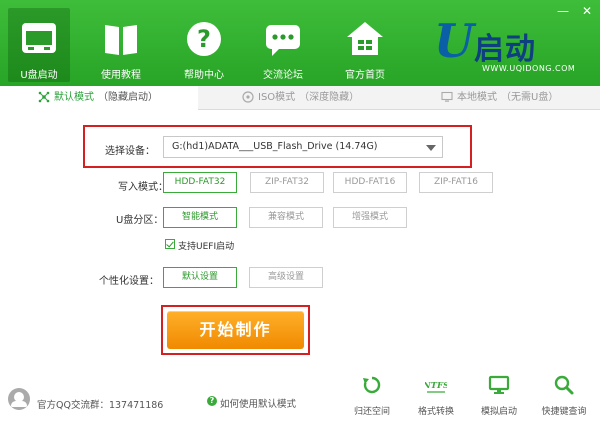 The image size is (600, 423). I want to click on tab-local-mode: 本地模式 （无需U盘）, so click(499, 98).